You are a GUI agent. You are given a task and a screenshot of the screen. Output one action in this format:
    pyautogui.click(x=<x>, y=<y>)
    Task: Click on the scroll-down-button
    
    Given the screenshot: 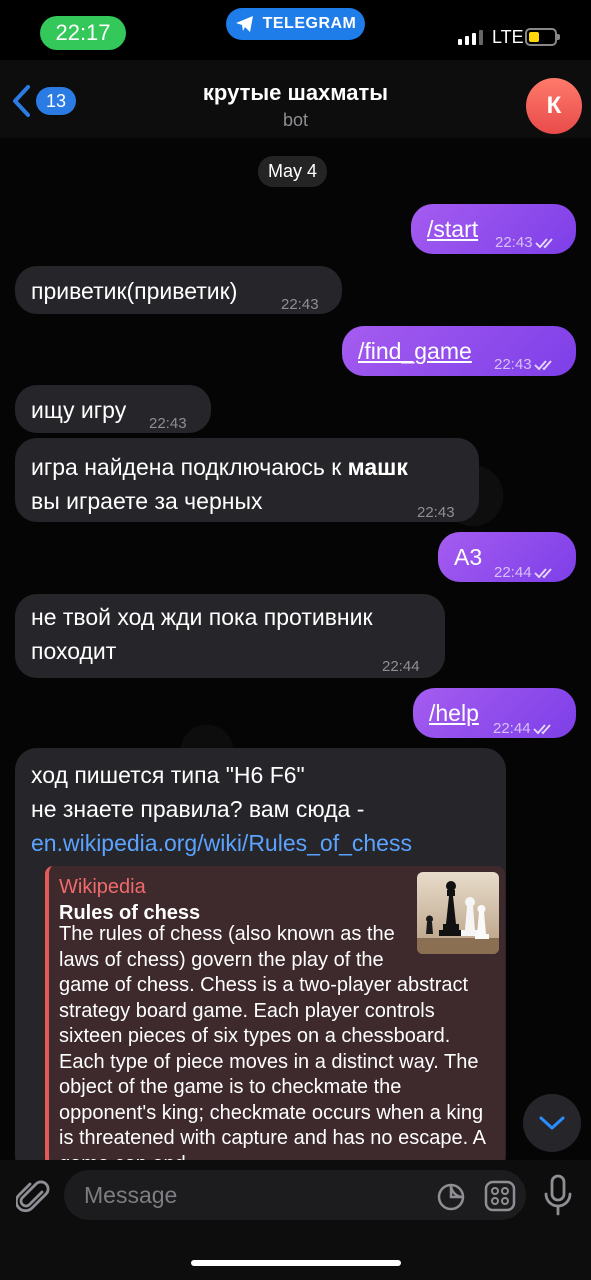 What is the action you would take?
    pyautogui.click(x=552, y=1123)
    